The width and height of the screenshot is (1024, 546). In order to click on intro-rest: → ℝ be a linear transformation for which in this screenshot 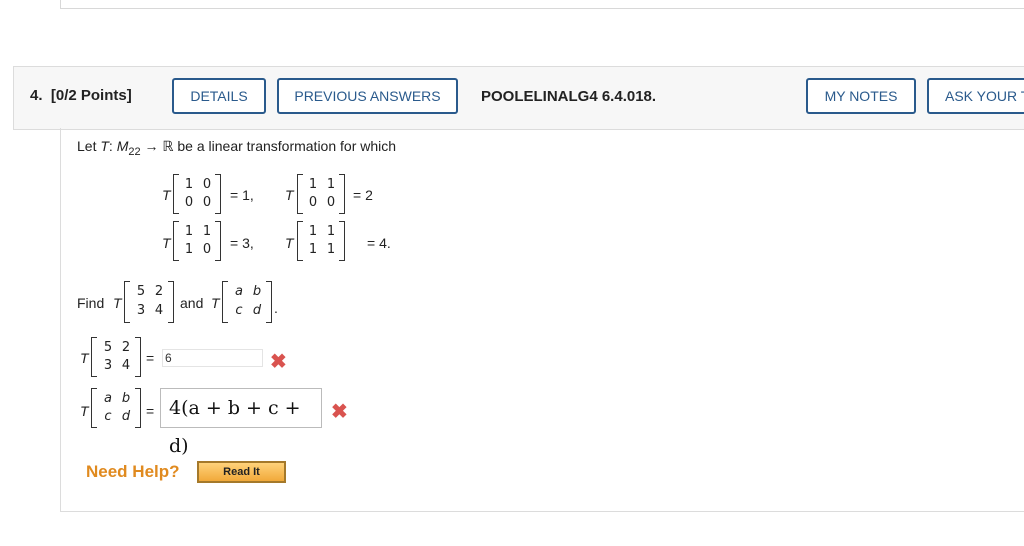, I will do `click(270, 146)`.